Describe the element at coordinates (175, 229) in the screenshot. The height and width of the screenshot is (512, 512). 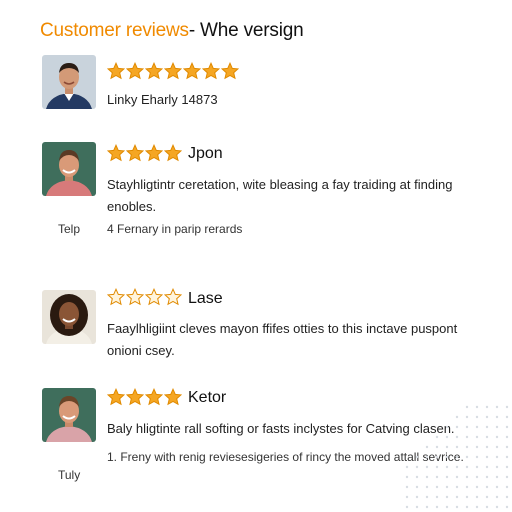
I see `review-meta: 4 Fernary in parip rerards` at that location.